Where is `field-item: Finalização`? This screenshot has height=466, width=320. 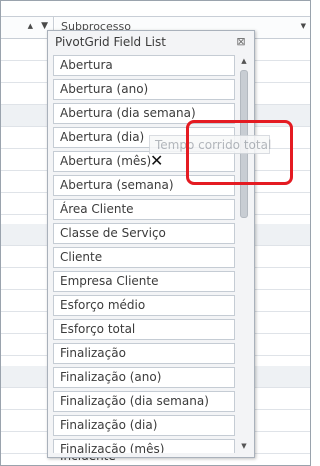
field-item: Finalização is located at coordinates (144, 353).